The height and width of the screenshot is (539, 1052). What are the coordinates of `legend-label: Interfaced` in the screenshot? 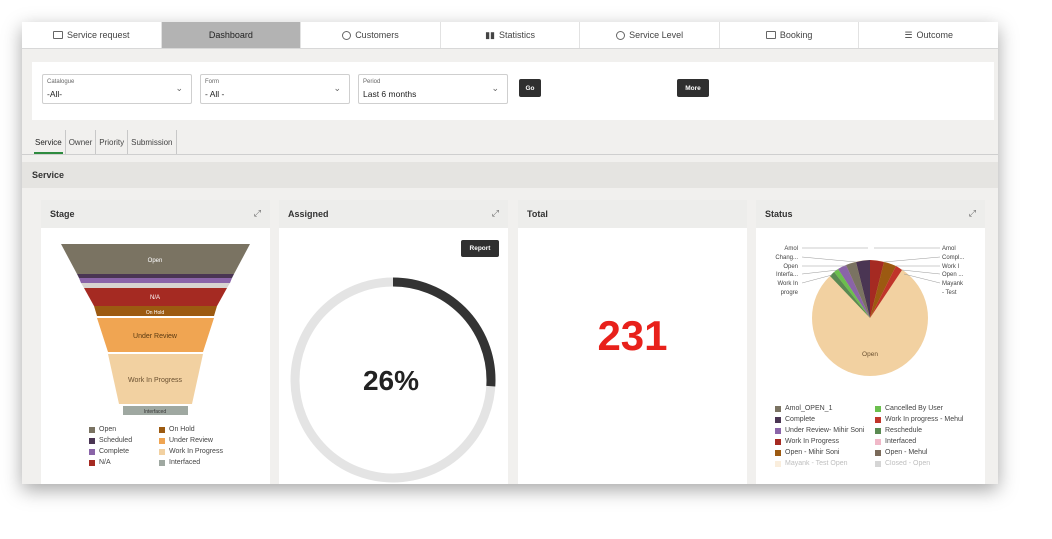 It's located at (901, 441).